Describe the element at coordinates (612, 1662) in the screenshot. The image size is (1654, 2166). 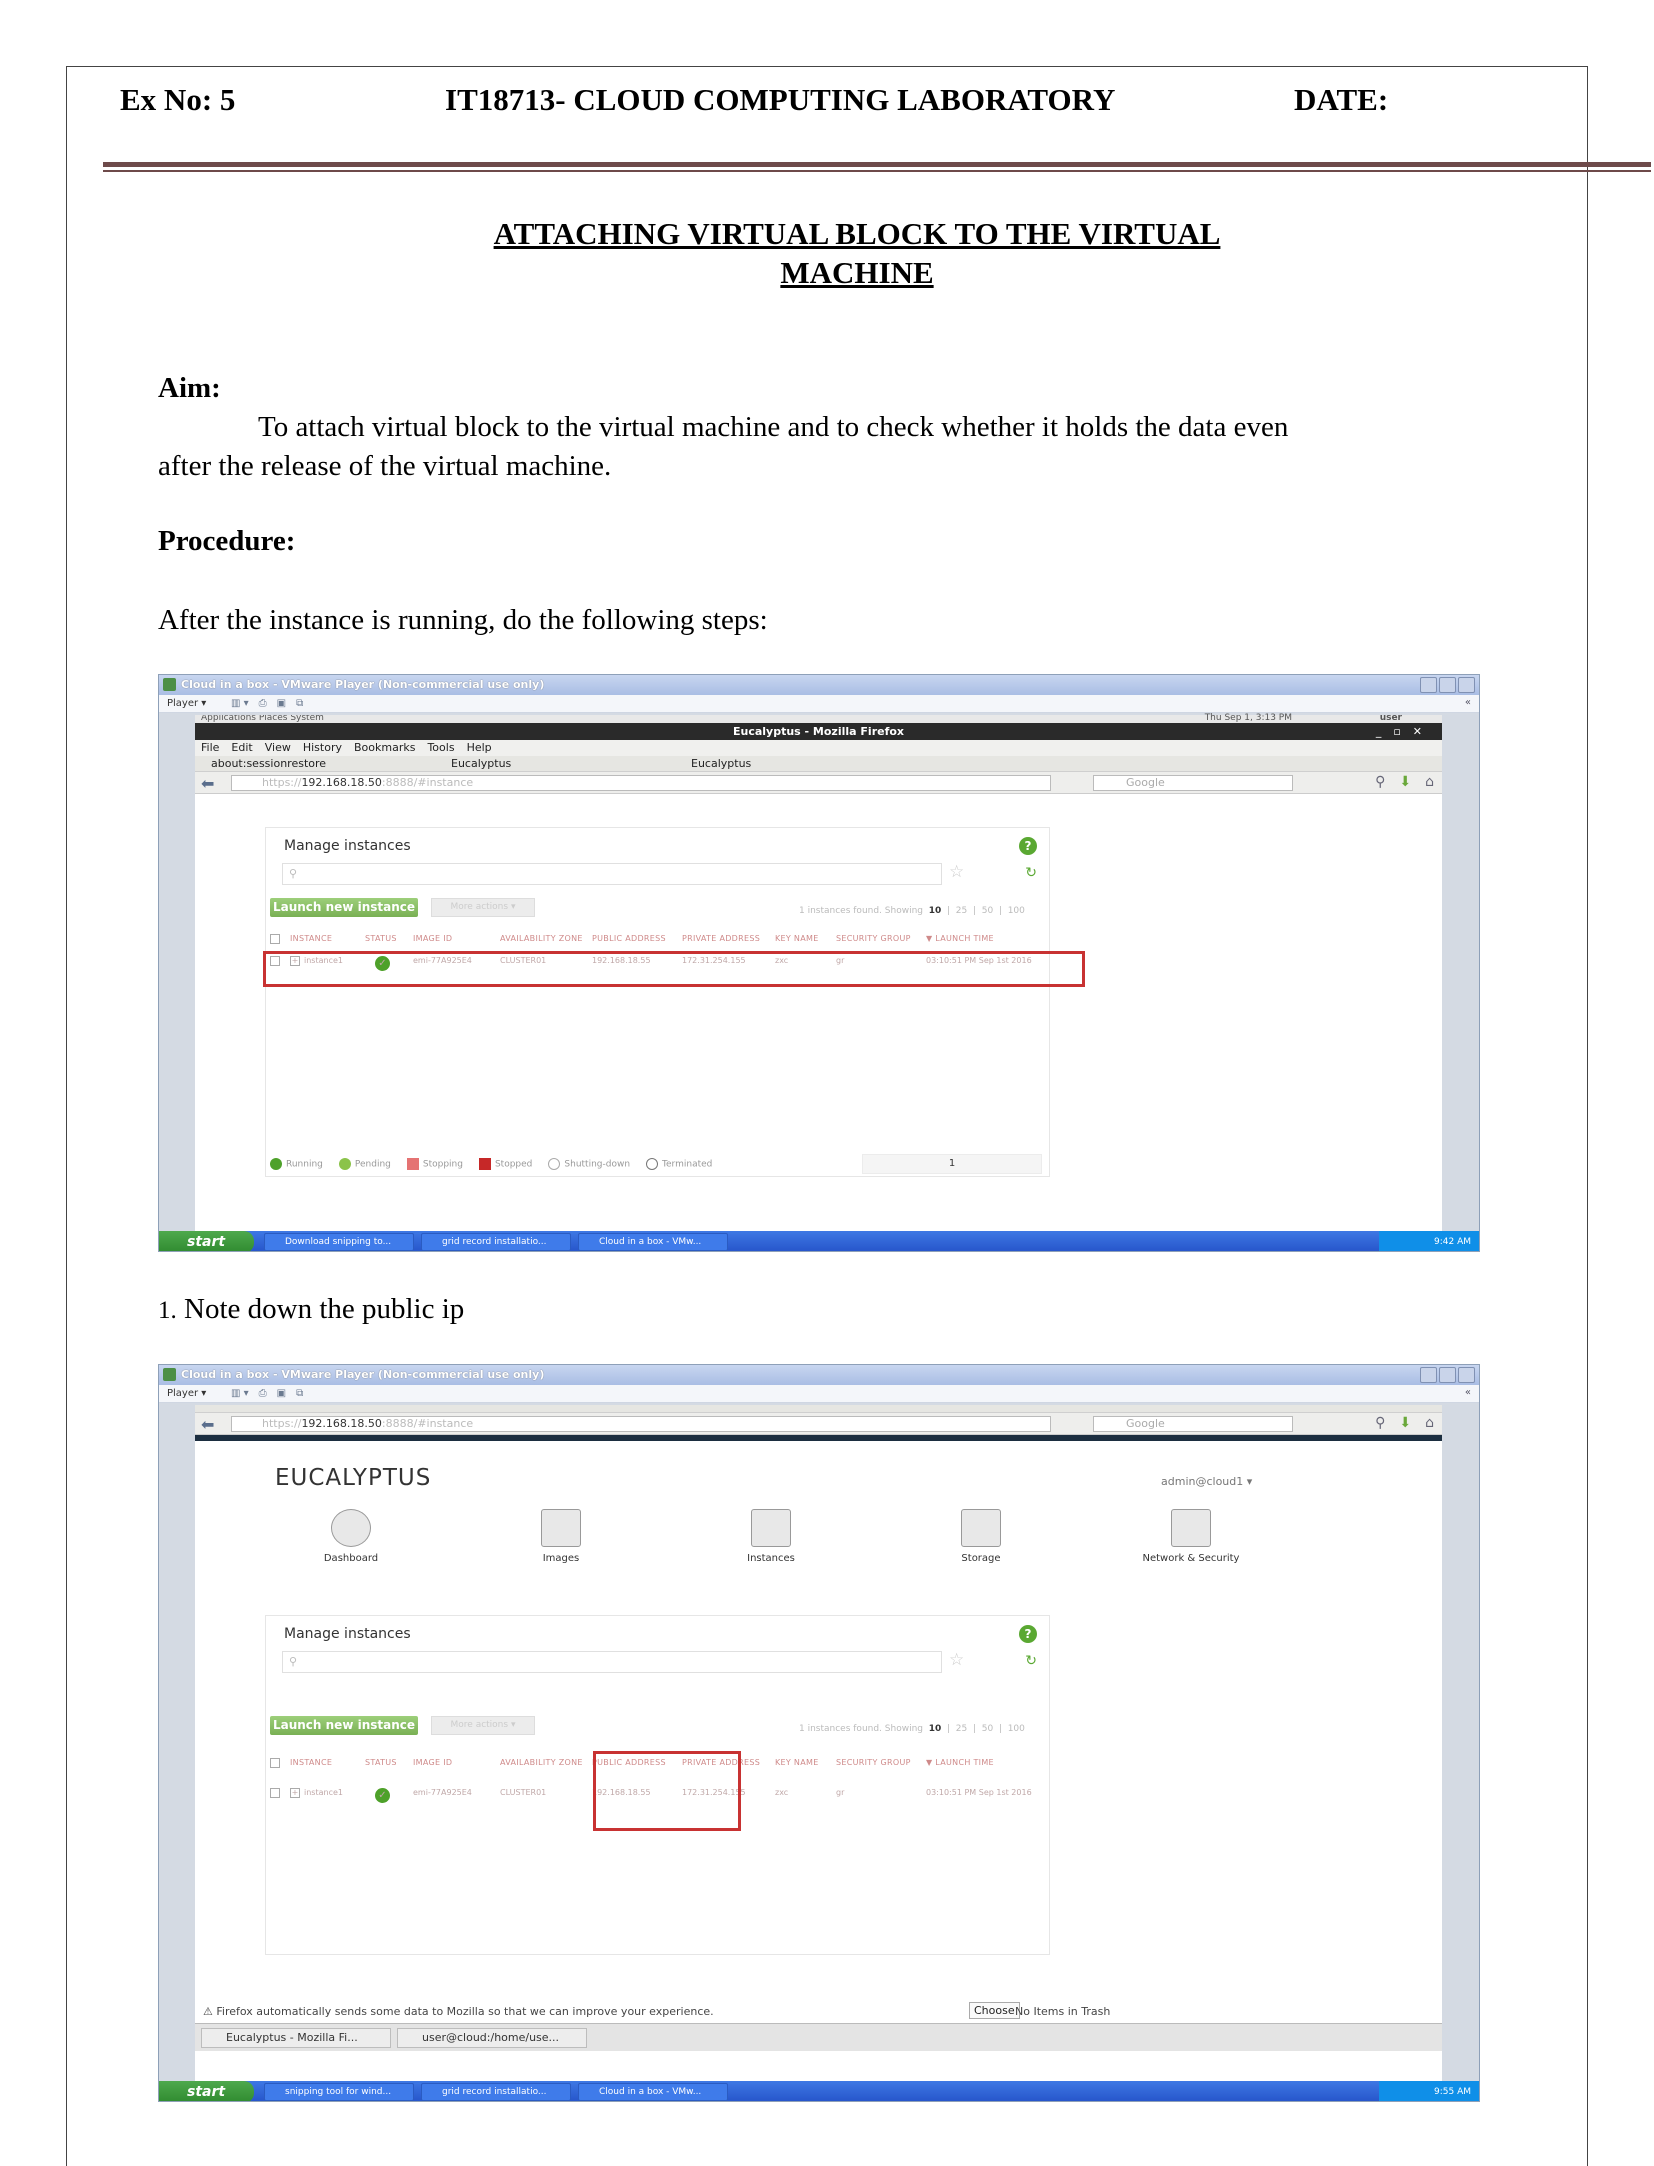
I see `instances-search-2: ⚲` at that location.